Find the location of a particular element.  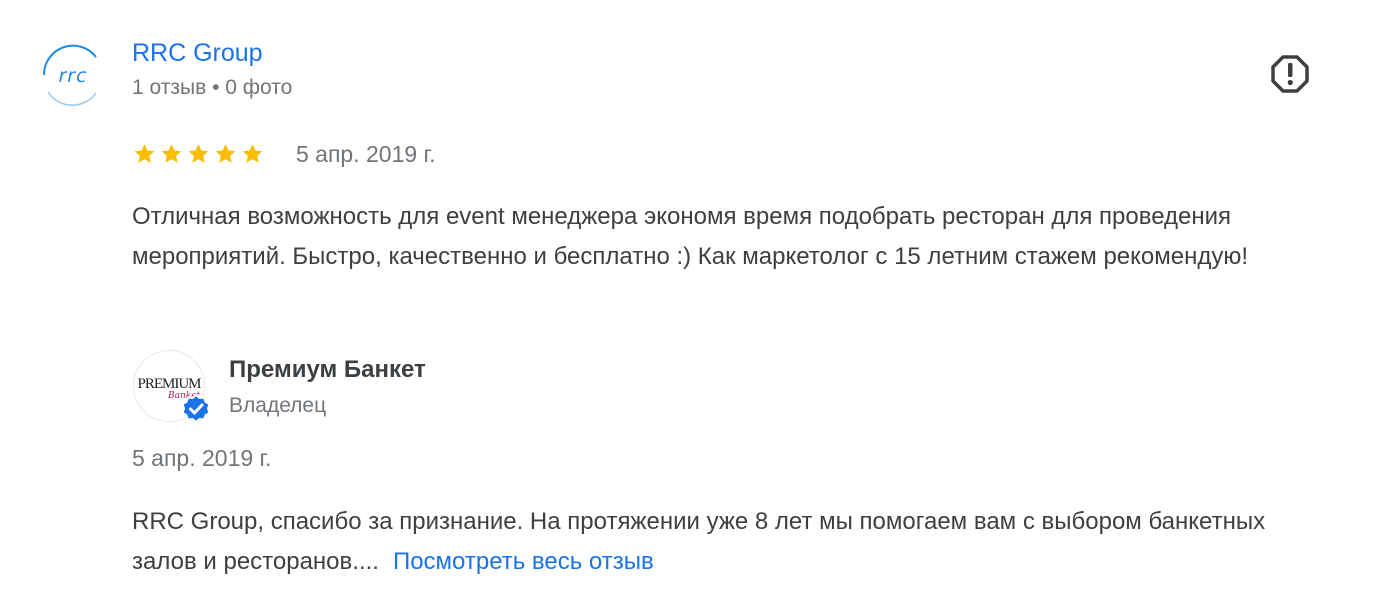

reviewer-avatar: rrc is located at coordinates (73, 75).